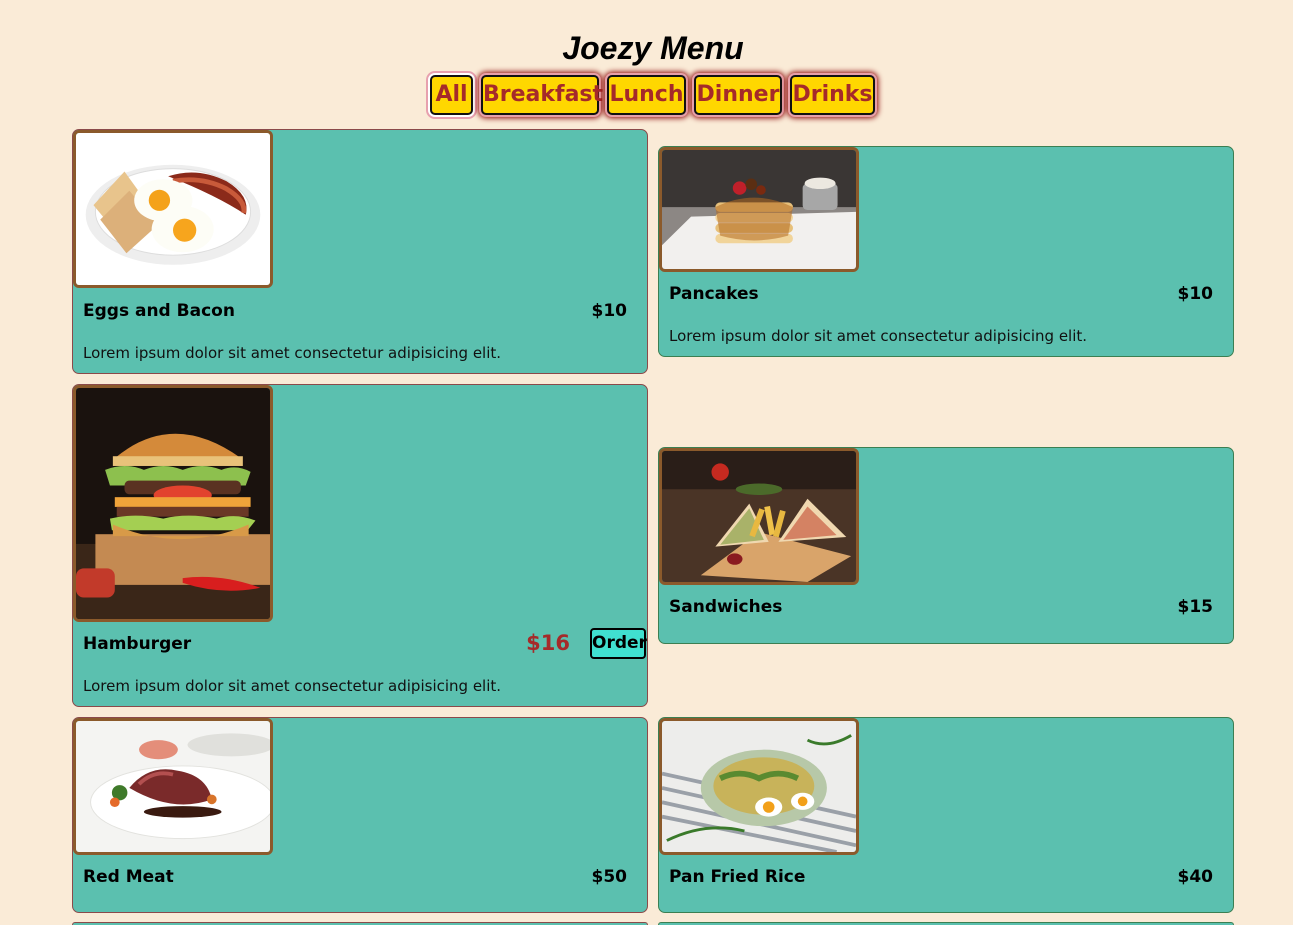  I want to click on hamburger-photo, so click(173, 503).